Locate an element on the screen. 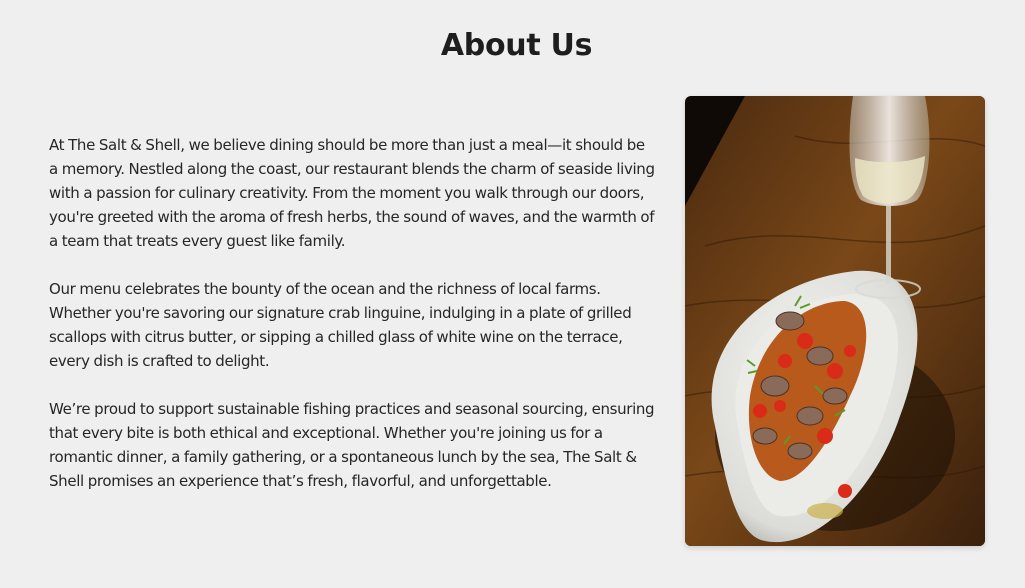  page-title: About Us is located at coordinates (516, 45).